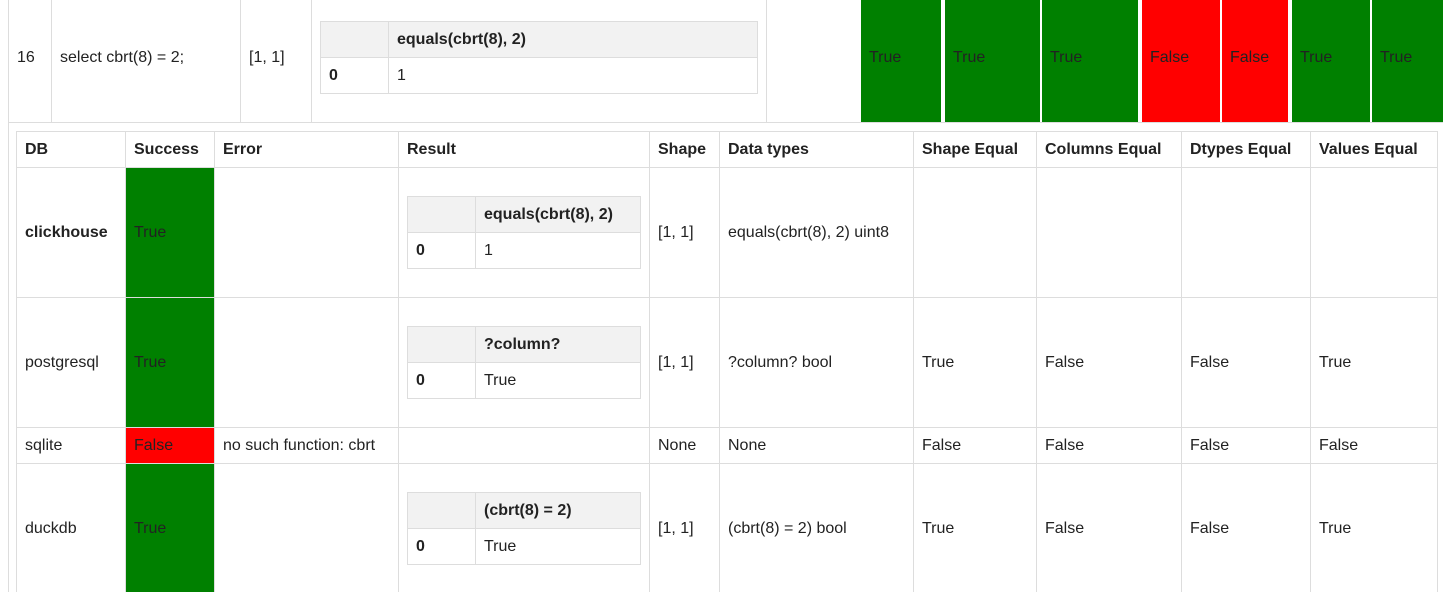 The height and width of the screenshot is (592, 1443). Describe the element at coordinates (975, 445) in the screenshot. I see `shape-equal-value: False` at that location.